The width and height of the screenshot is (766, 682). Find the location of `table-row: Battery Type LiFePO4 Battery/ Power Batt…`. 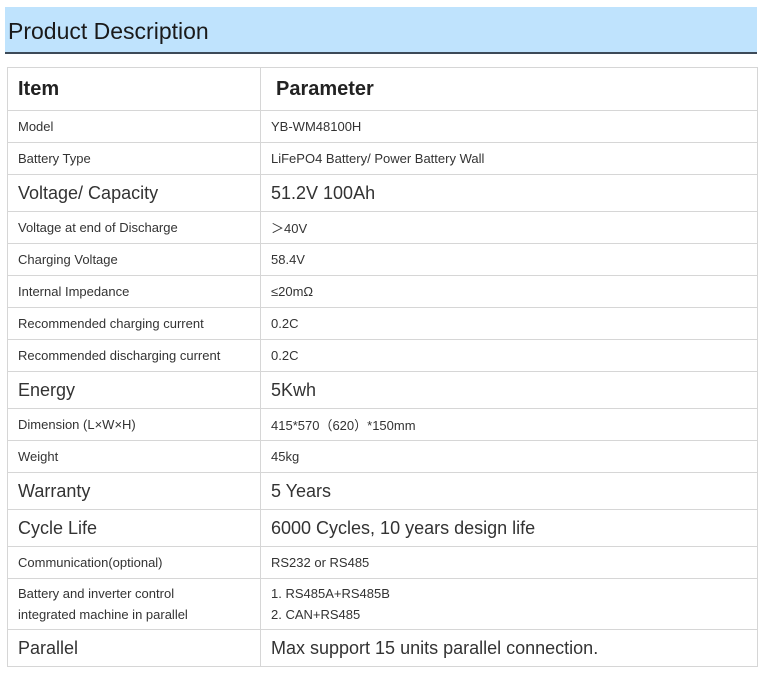

table-row: Battery Type LiFePO4 Battery/ Power Batt… is located at coordinates (382, 158).